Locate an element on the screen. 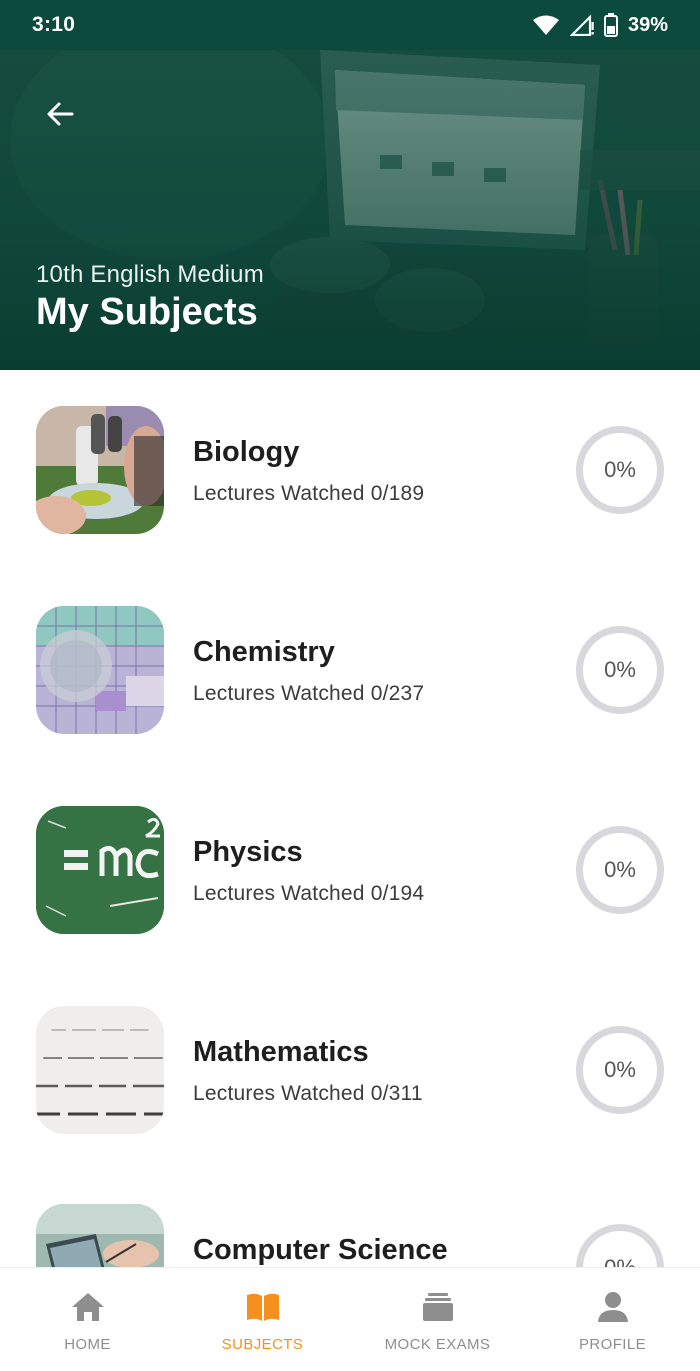 The width and height of the screenshot is (700, 1371). biology-thumbnail is located at coordinates (100, 470).